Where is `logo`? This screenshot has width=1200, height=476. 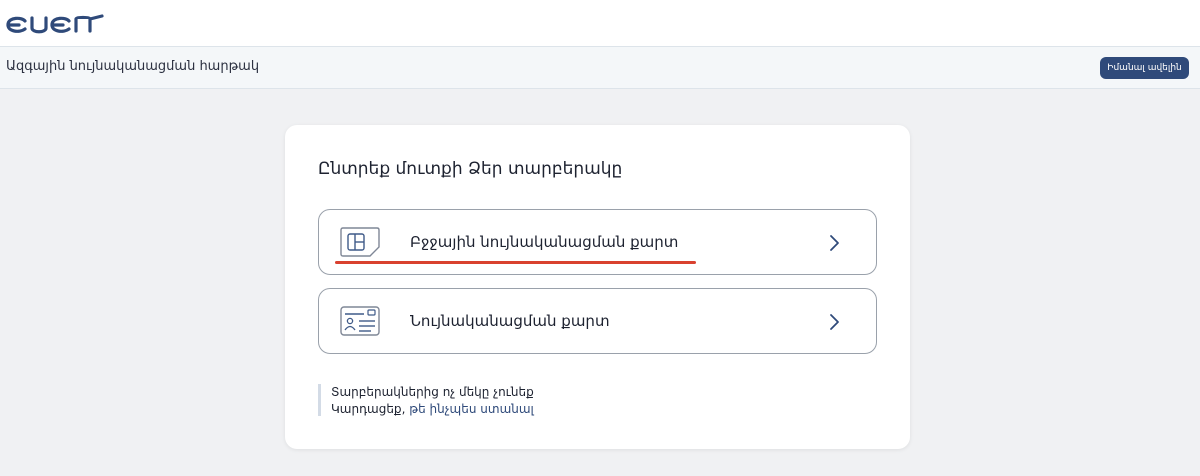 logo is located at coordinates (55, 24).